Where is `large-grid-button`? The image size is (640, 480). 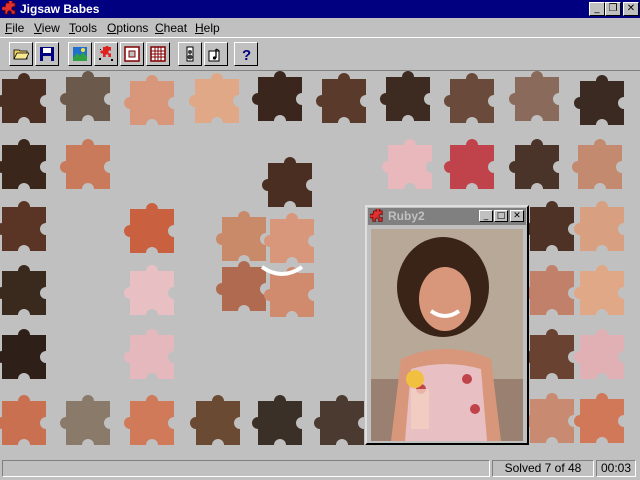 large-grid-button is located at coordinates (158, 54).